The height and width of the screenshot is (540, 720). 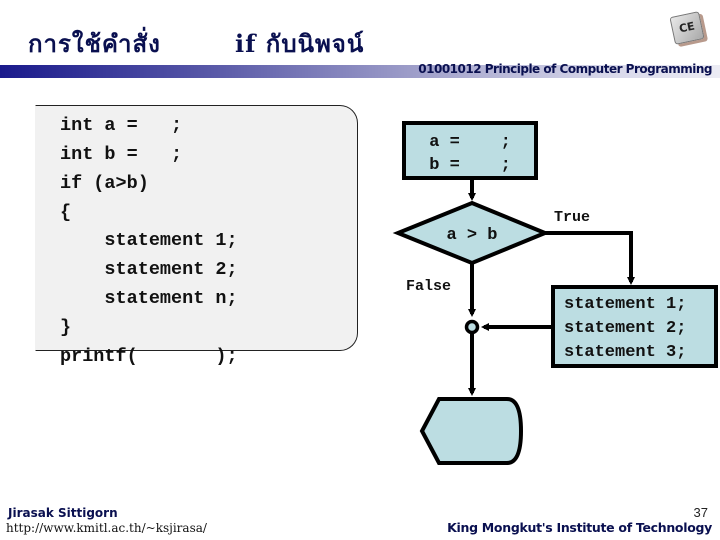 I want to click on author-name: Jirasak Sittigorn, so click(x=63, y=513).